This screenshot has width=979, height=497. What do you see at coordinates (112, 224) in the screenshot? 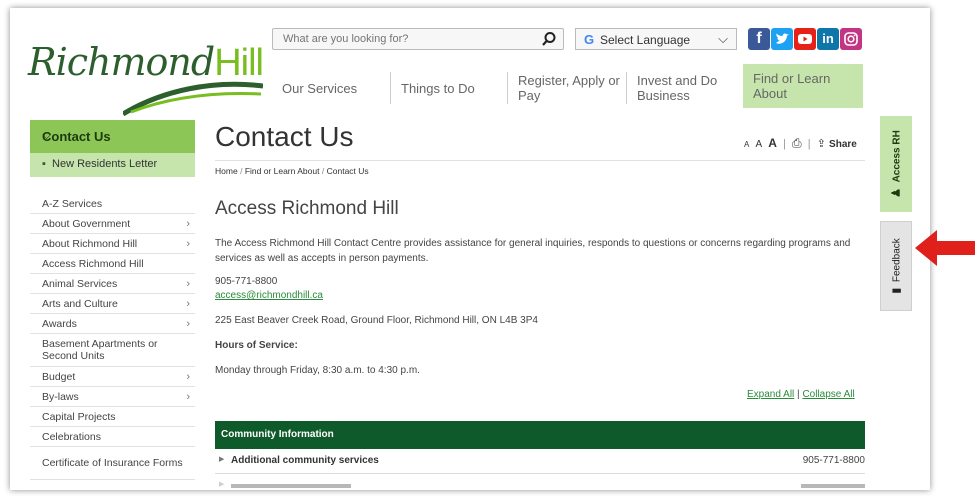
I see `sidebar-item-about-government: About Government ›` at bounding box center [112, 224].